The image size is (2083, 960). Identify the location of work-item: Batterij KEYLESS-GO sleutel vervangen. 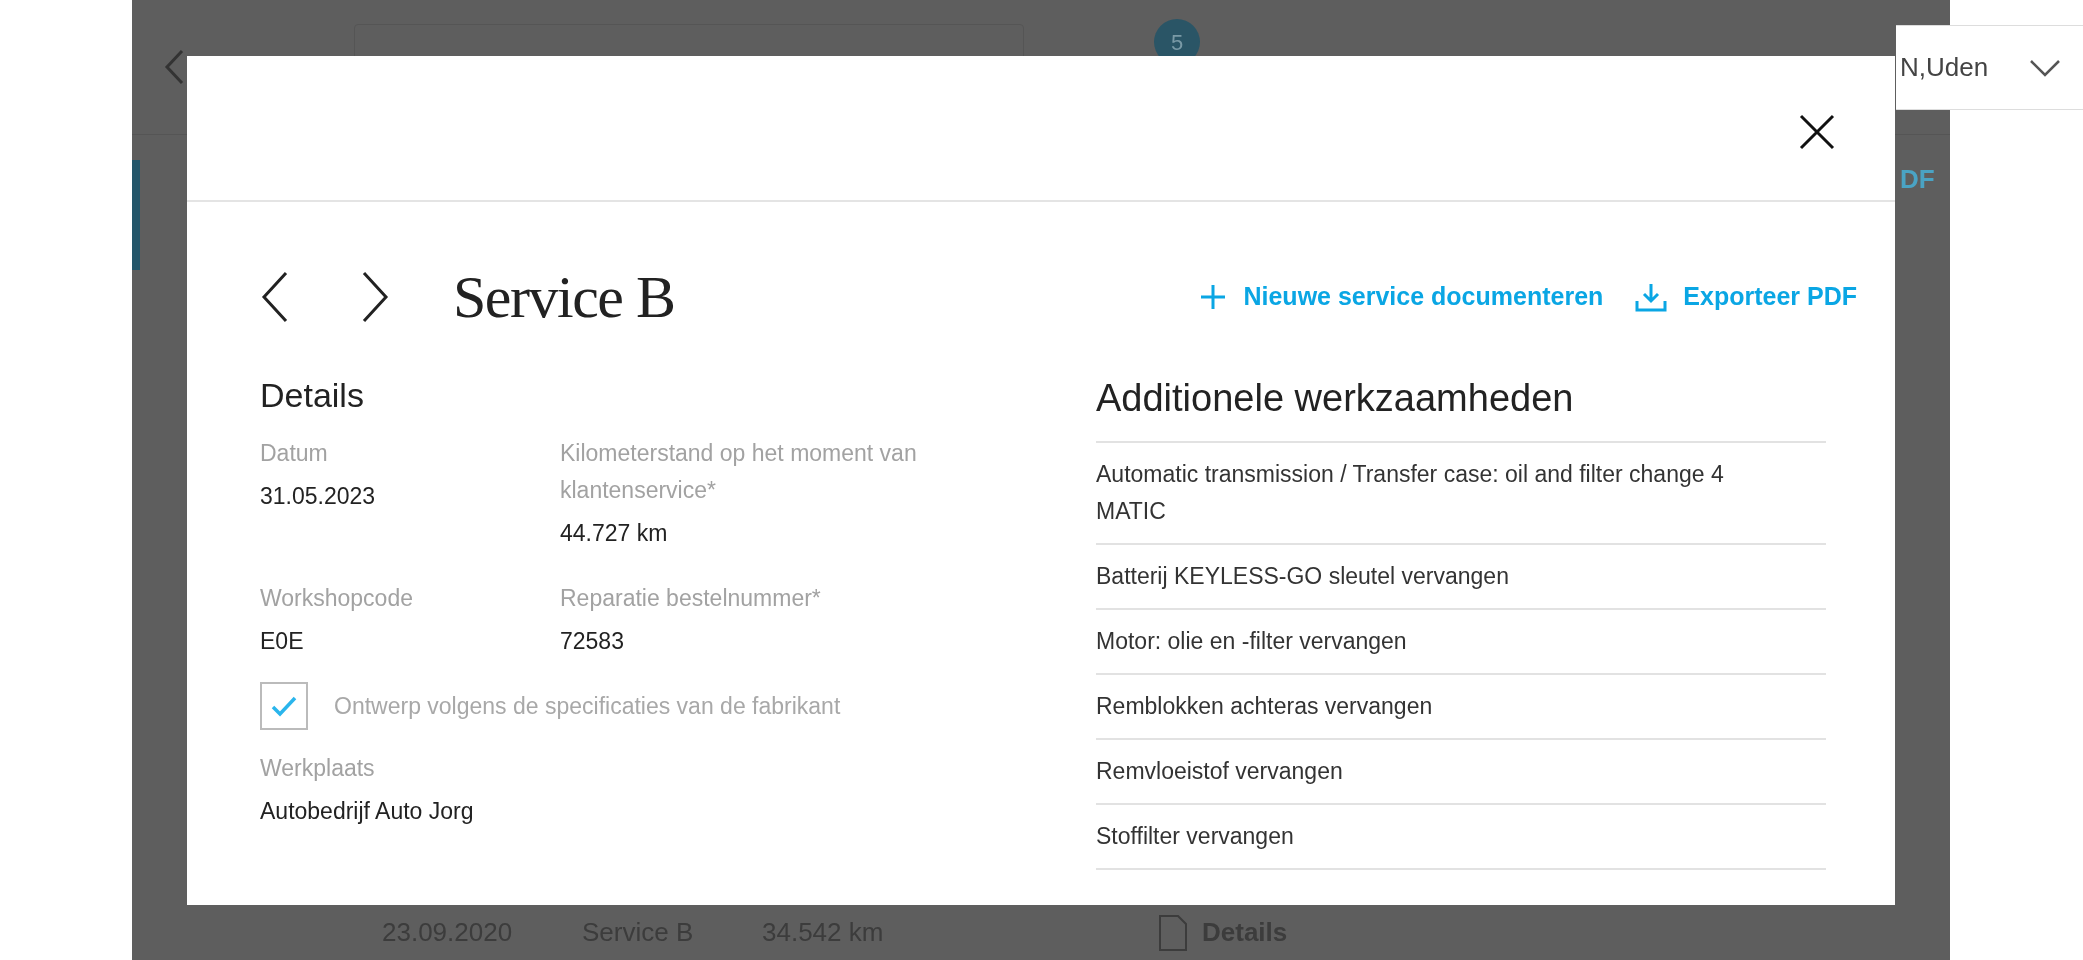
(1461, 577).